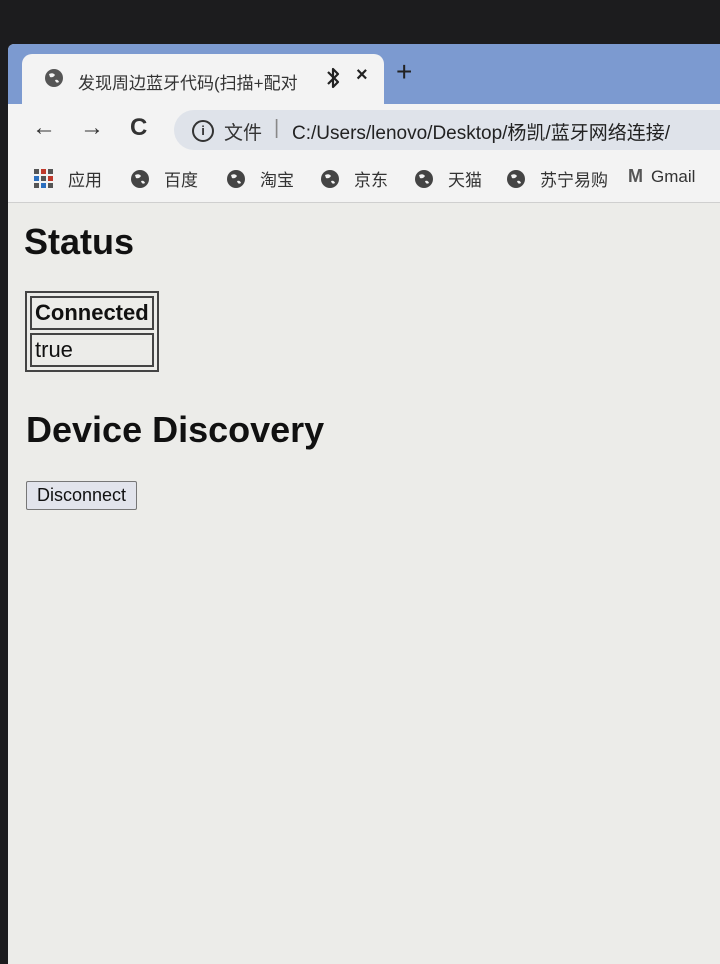  I want to click on bookmarks-bar: 应用 百度 淘宝 京东 天猫 苏宁易购 M Gmail, so click(364, 179).